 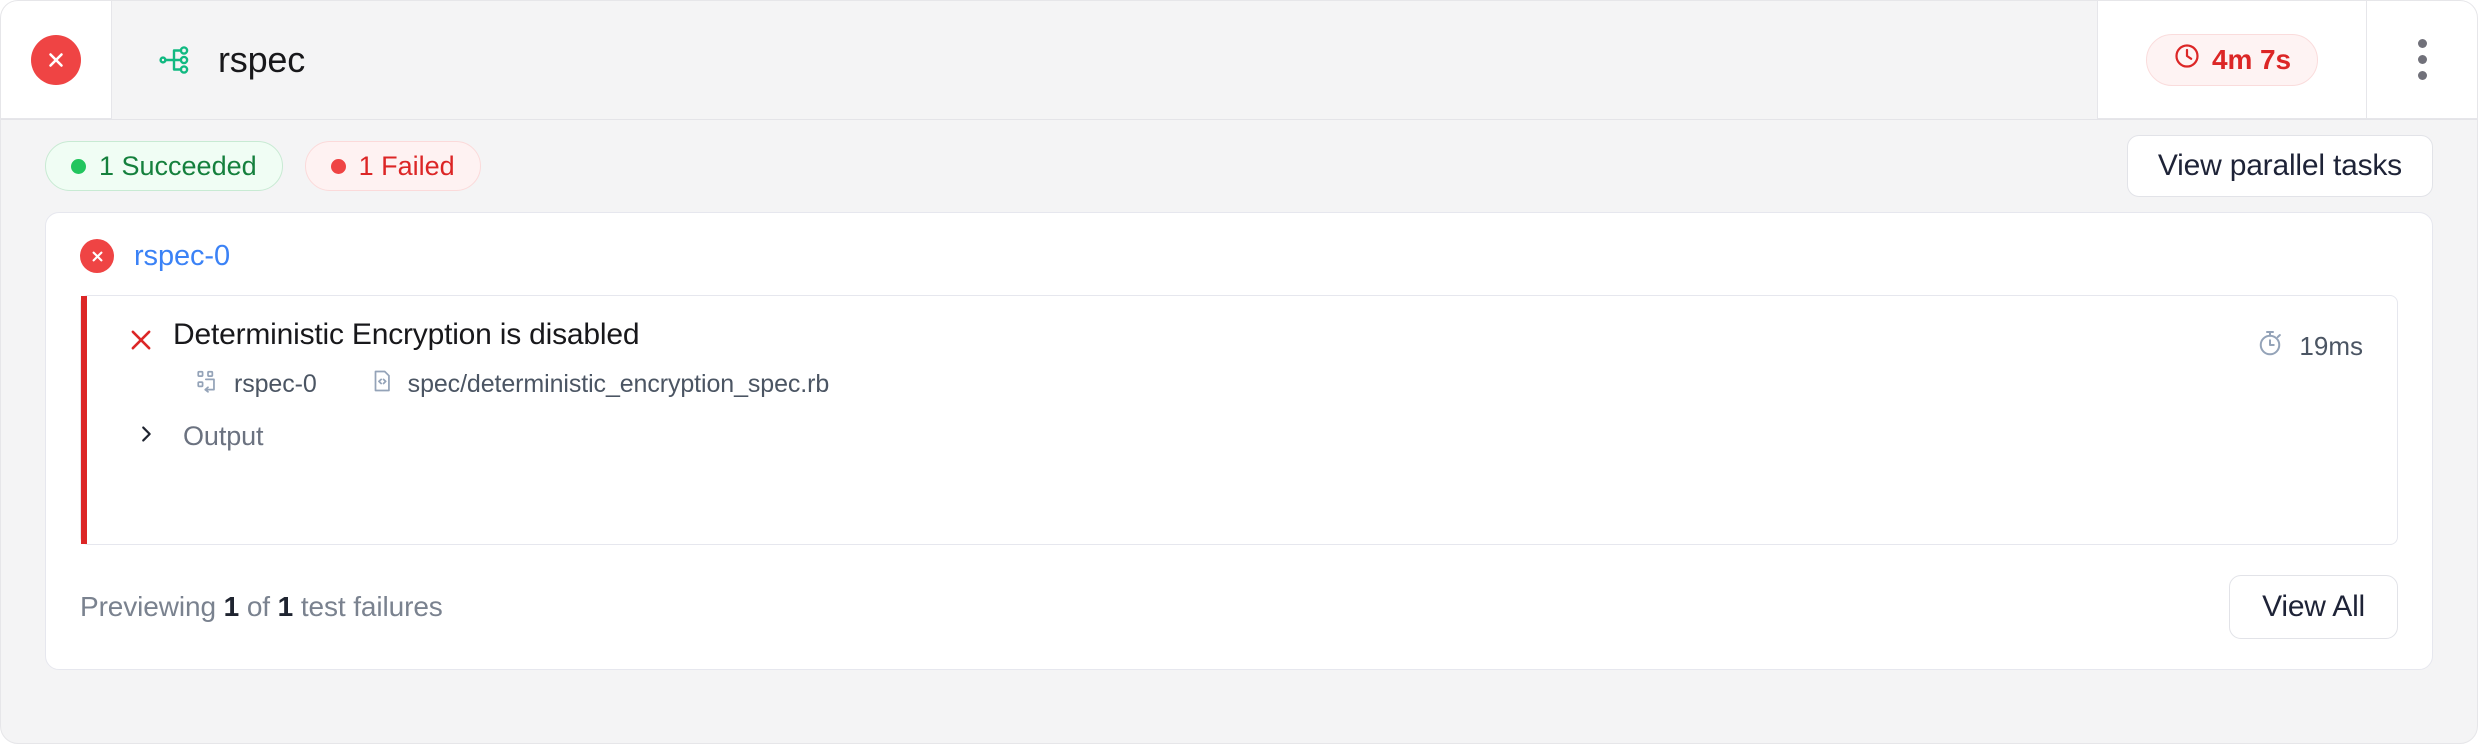 What do you see at coordinates (406, 334) in the screenshot?
I see `failure-title: Deterministic Encryption is disabled` at bounding box center [406, 334].